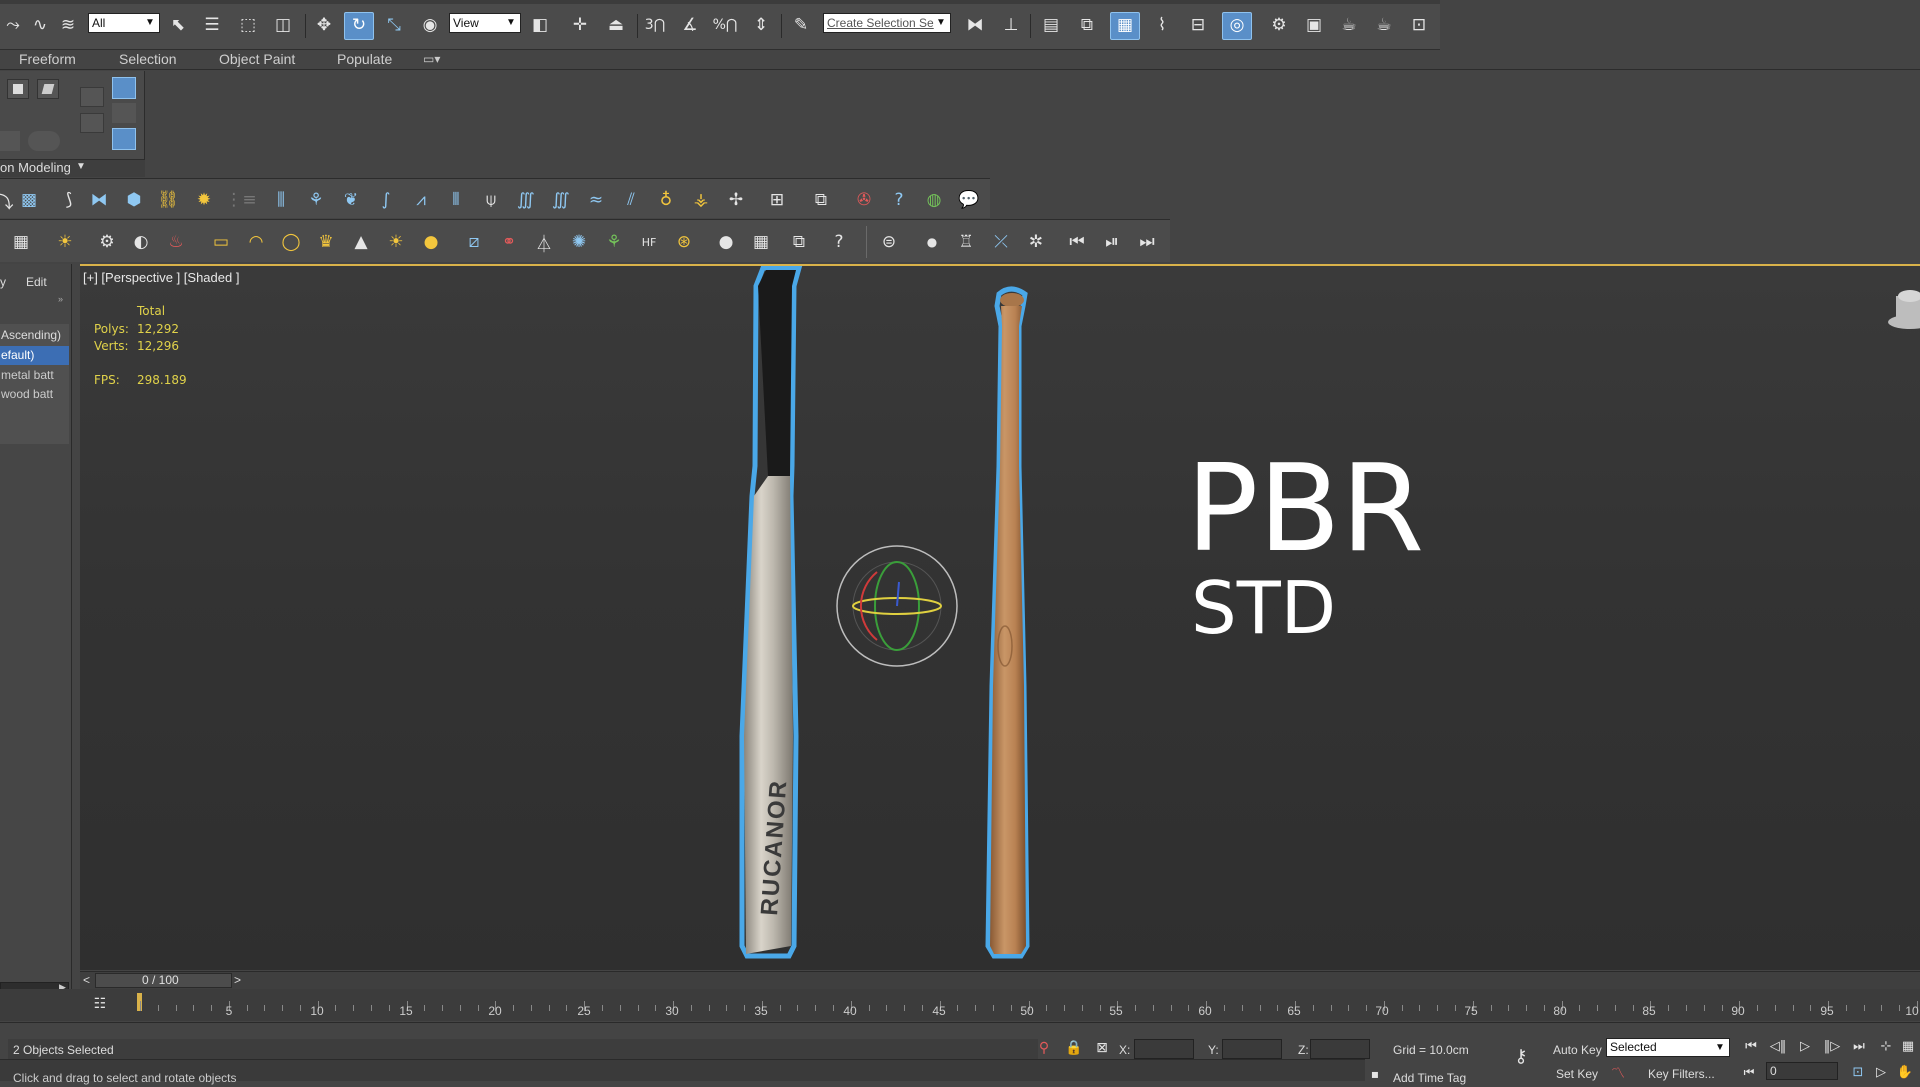 The height and width of the screenshot is (1087, 1920). Describe the element at coordinates (1749, 1072) in the screenshot. I see `key-mode-toggle-icon: ⏮` at that location.